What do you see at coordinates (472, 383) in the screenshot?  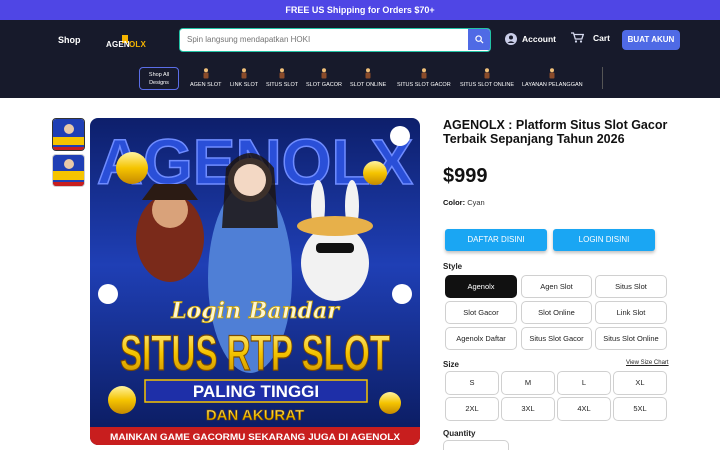 I see `size-option-s: S` at bounding box center [472, 383].